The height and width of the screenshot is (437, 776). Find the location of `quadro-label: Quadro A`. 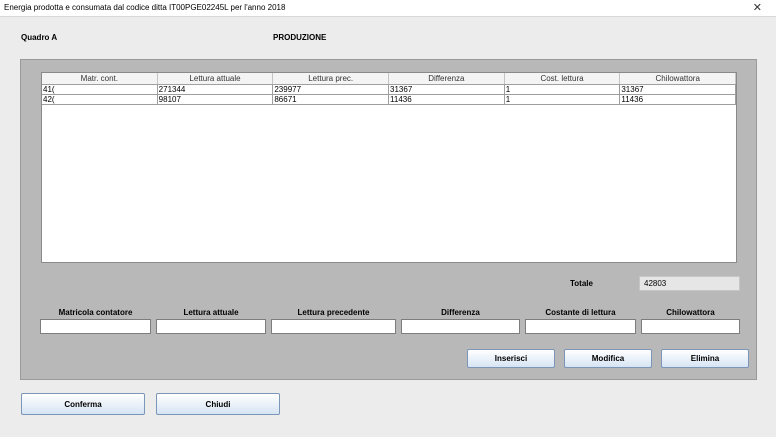

quadro-label: Quadro A is located at coordinates (39, 37).